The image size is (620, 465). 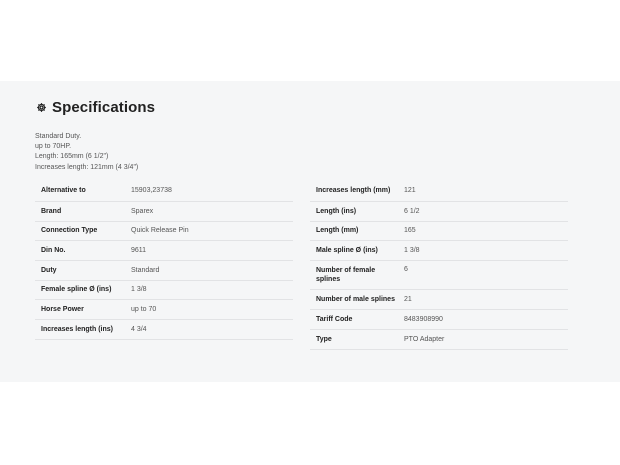 I want to click on spec-label: Connection Type, so click(x=80, y=231).